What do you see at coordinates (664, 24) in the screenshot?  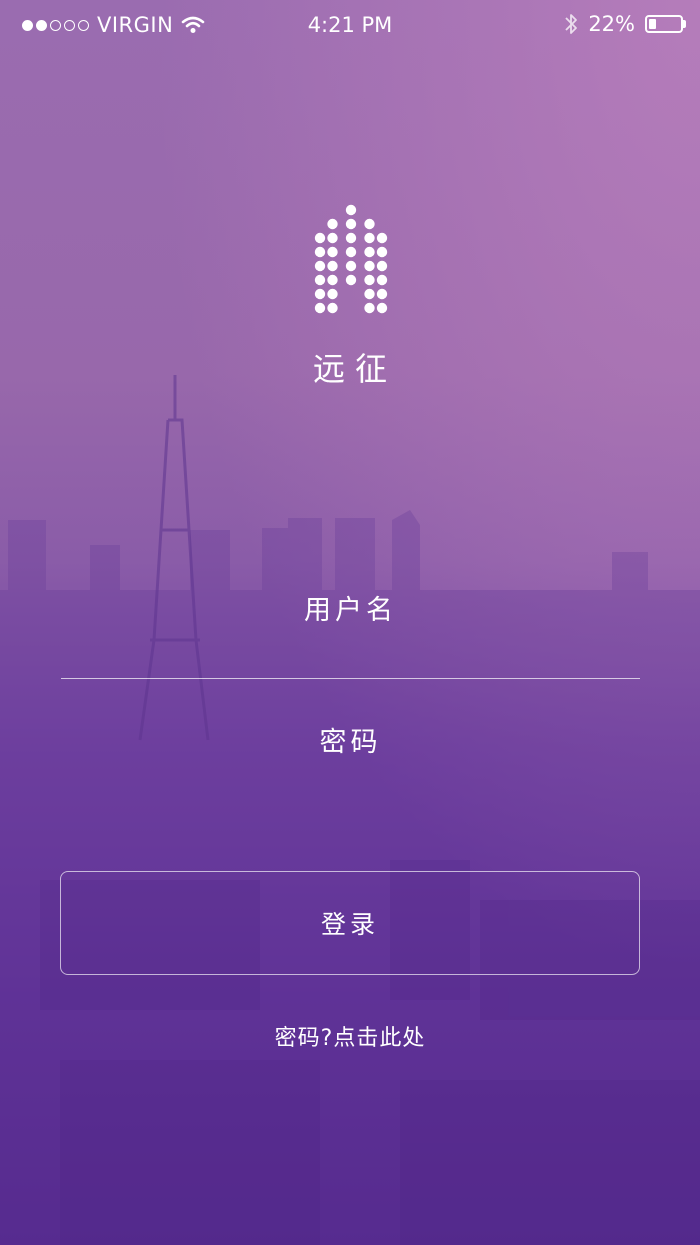 I see `battery-icon` at bounding box center [664, 24].